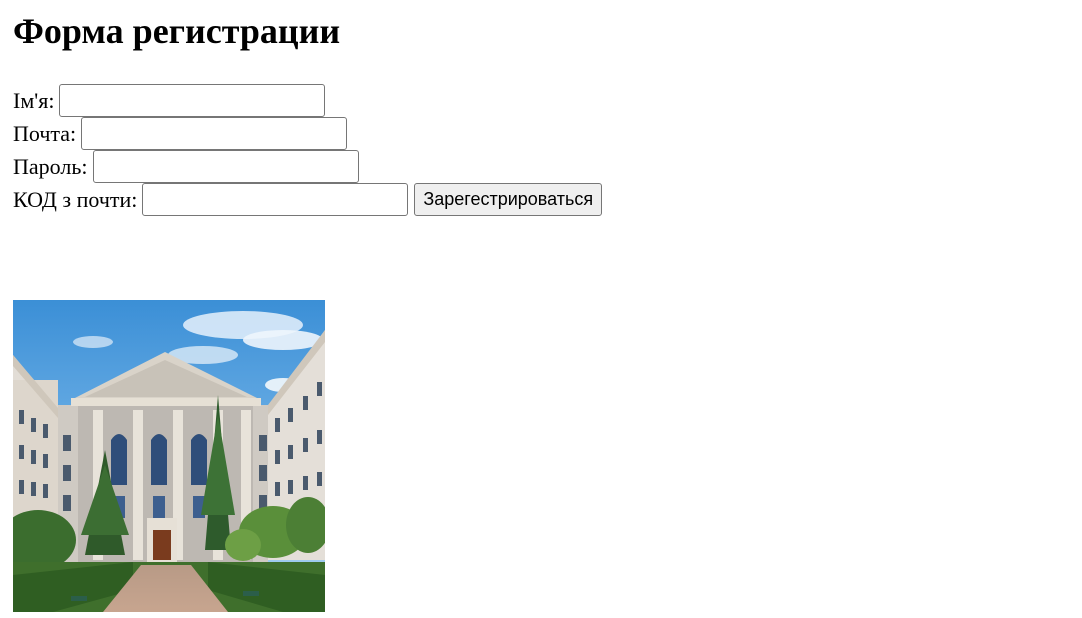 The width and height of the screenshot is (1082, 618). I want to click on name-row: Ім'я:, so click(307, 100).